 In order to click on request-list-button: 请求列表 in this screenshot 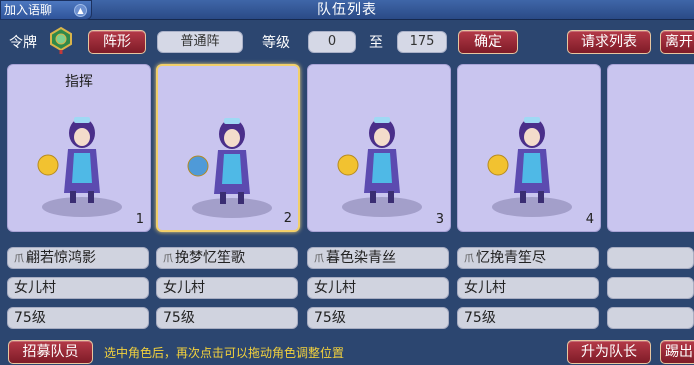, I will do `click(609, 42)`.